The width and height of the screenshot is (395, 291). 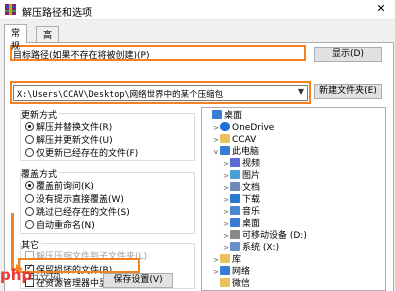 I want to click on update-mode-group: 更新方式 解压并替换文件(R) 解压并更新文件(U) 仅更新已经存在的文件(F), so click(x=107, y=134).